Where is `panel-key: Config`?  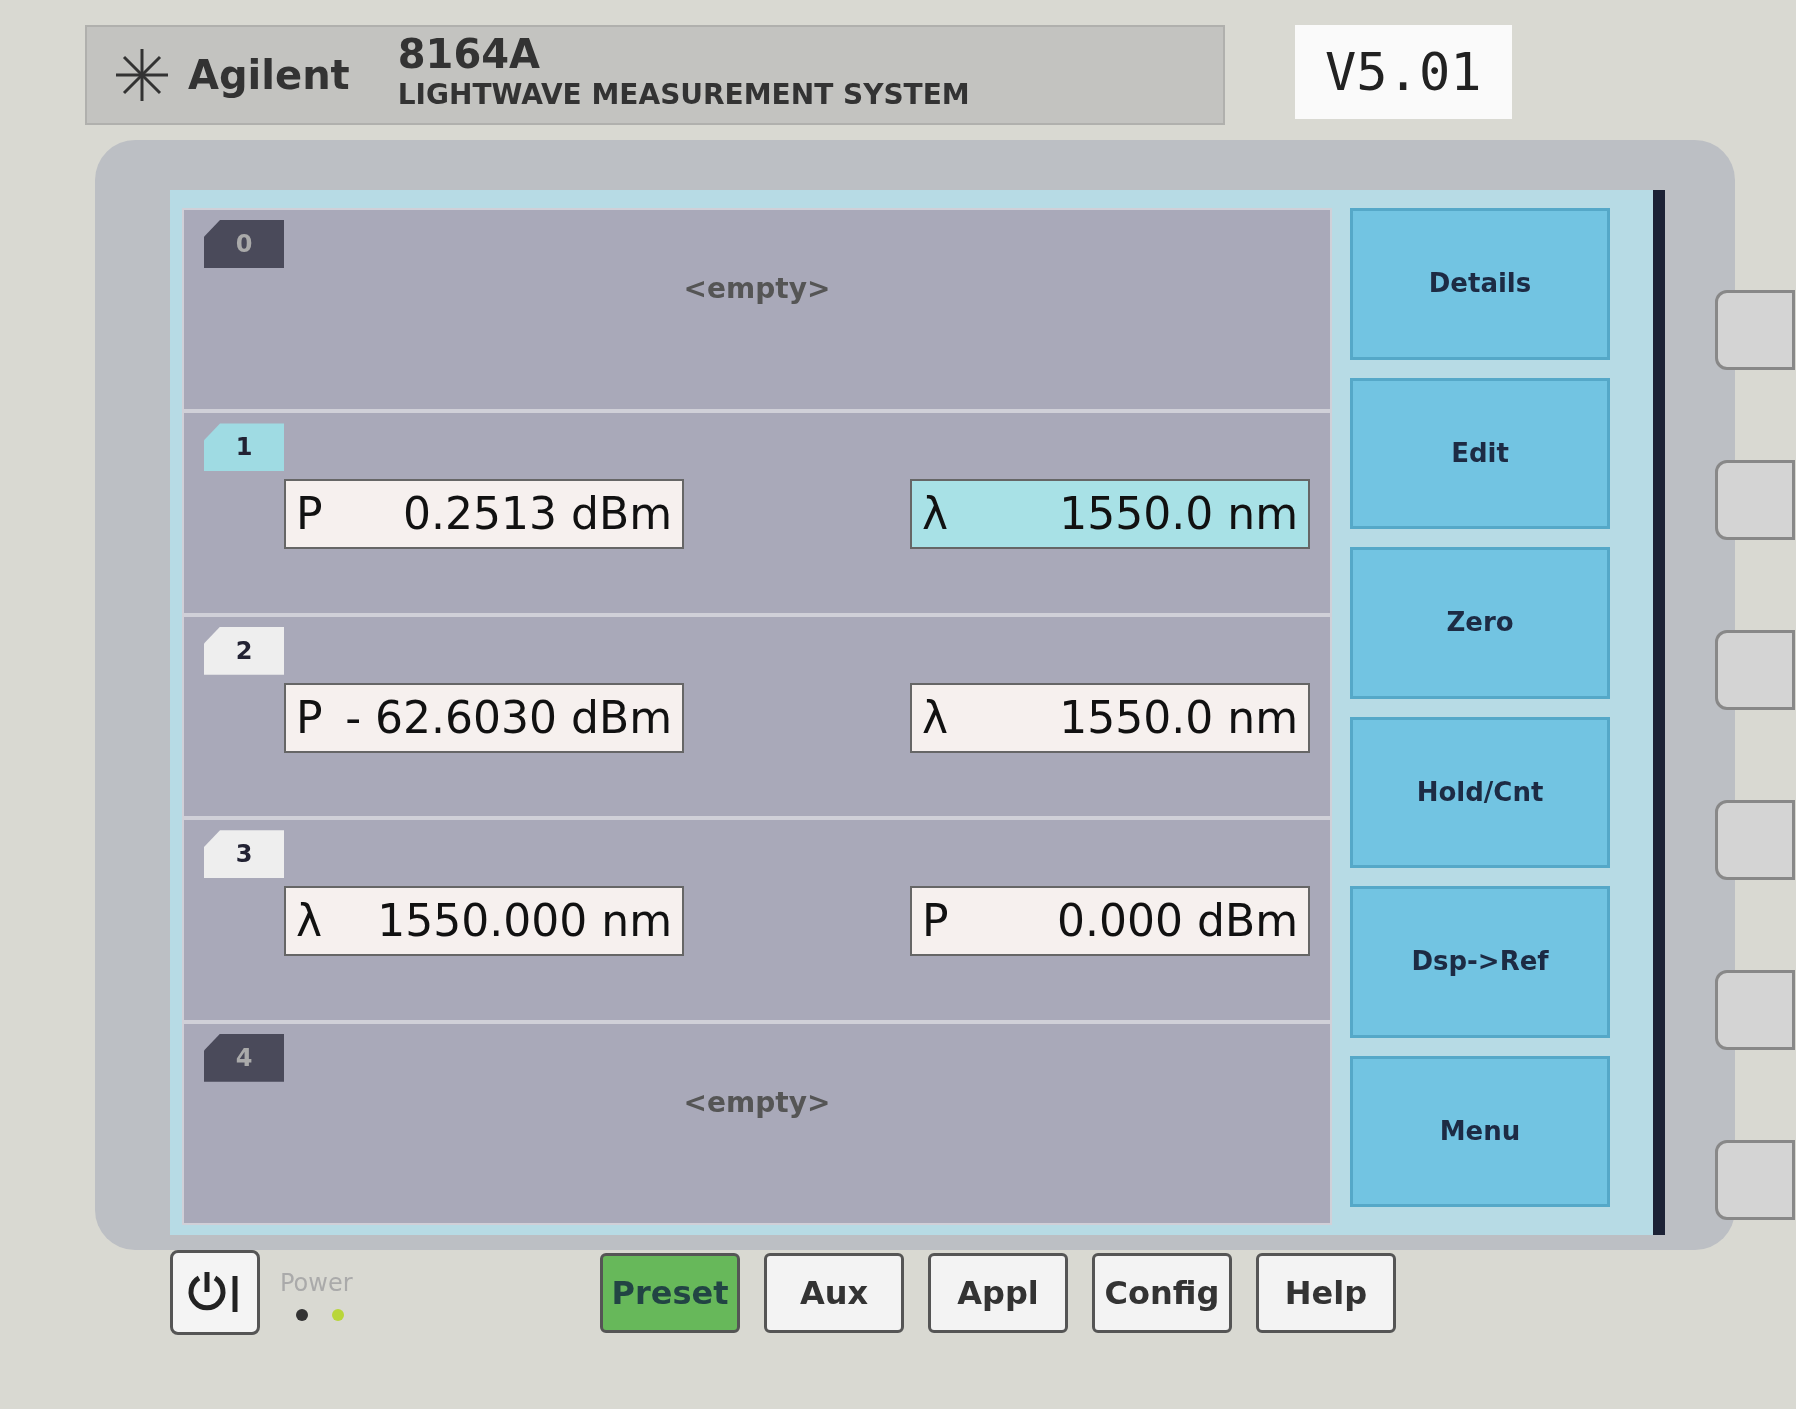 panel-key: Config is located at coordinates (1162, 1292).